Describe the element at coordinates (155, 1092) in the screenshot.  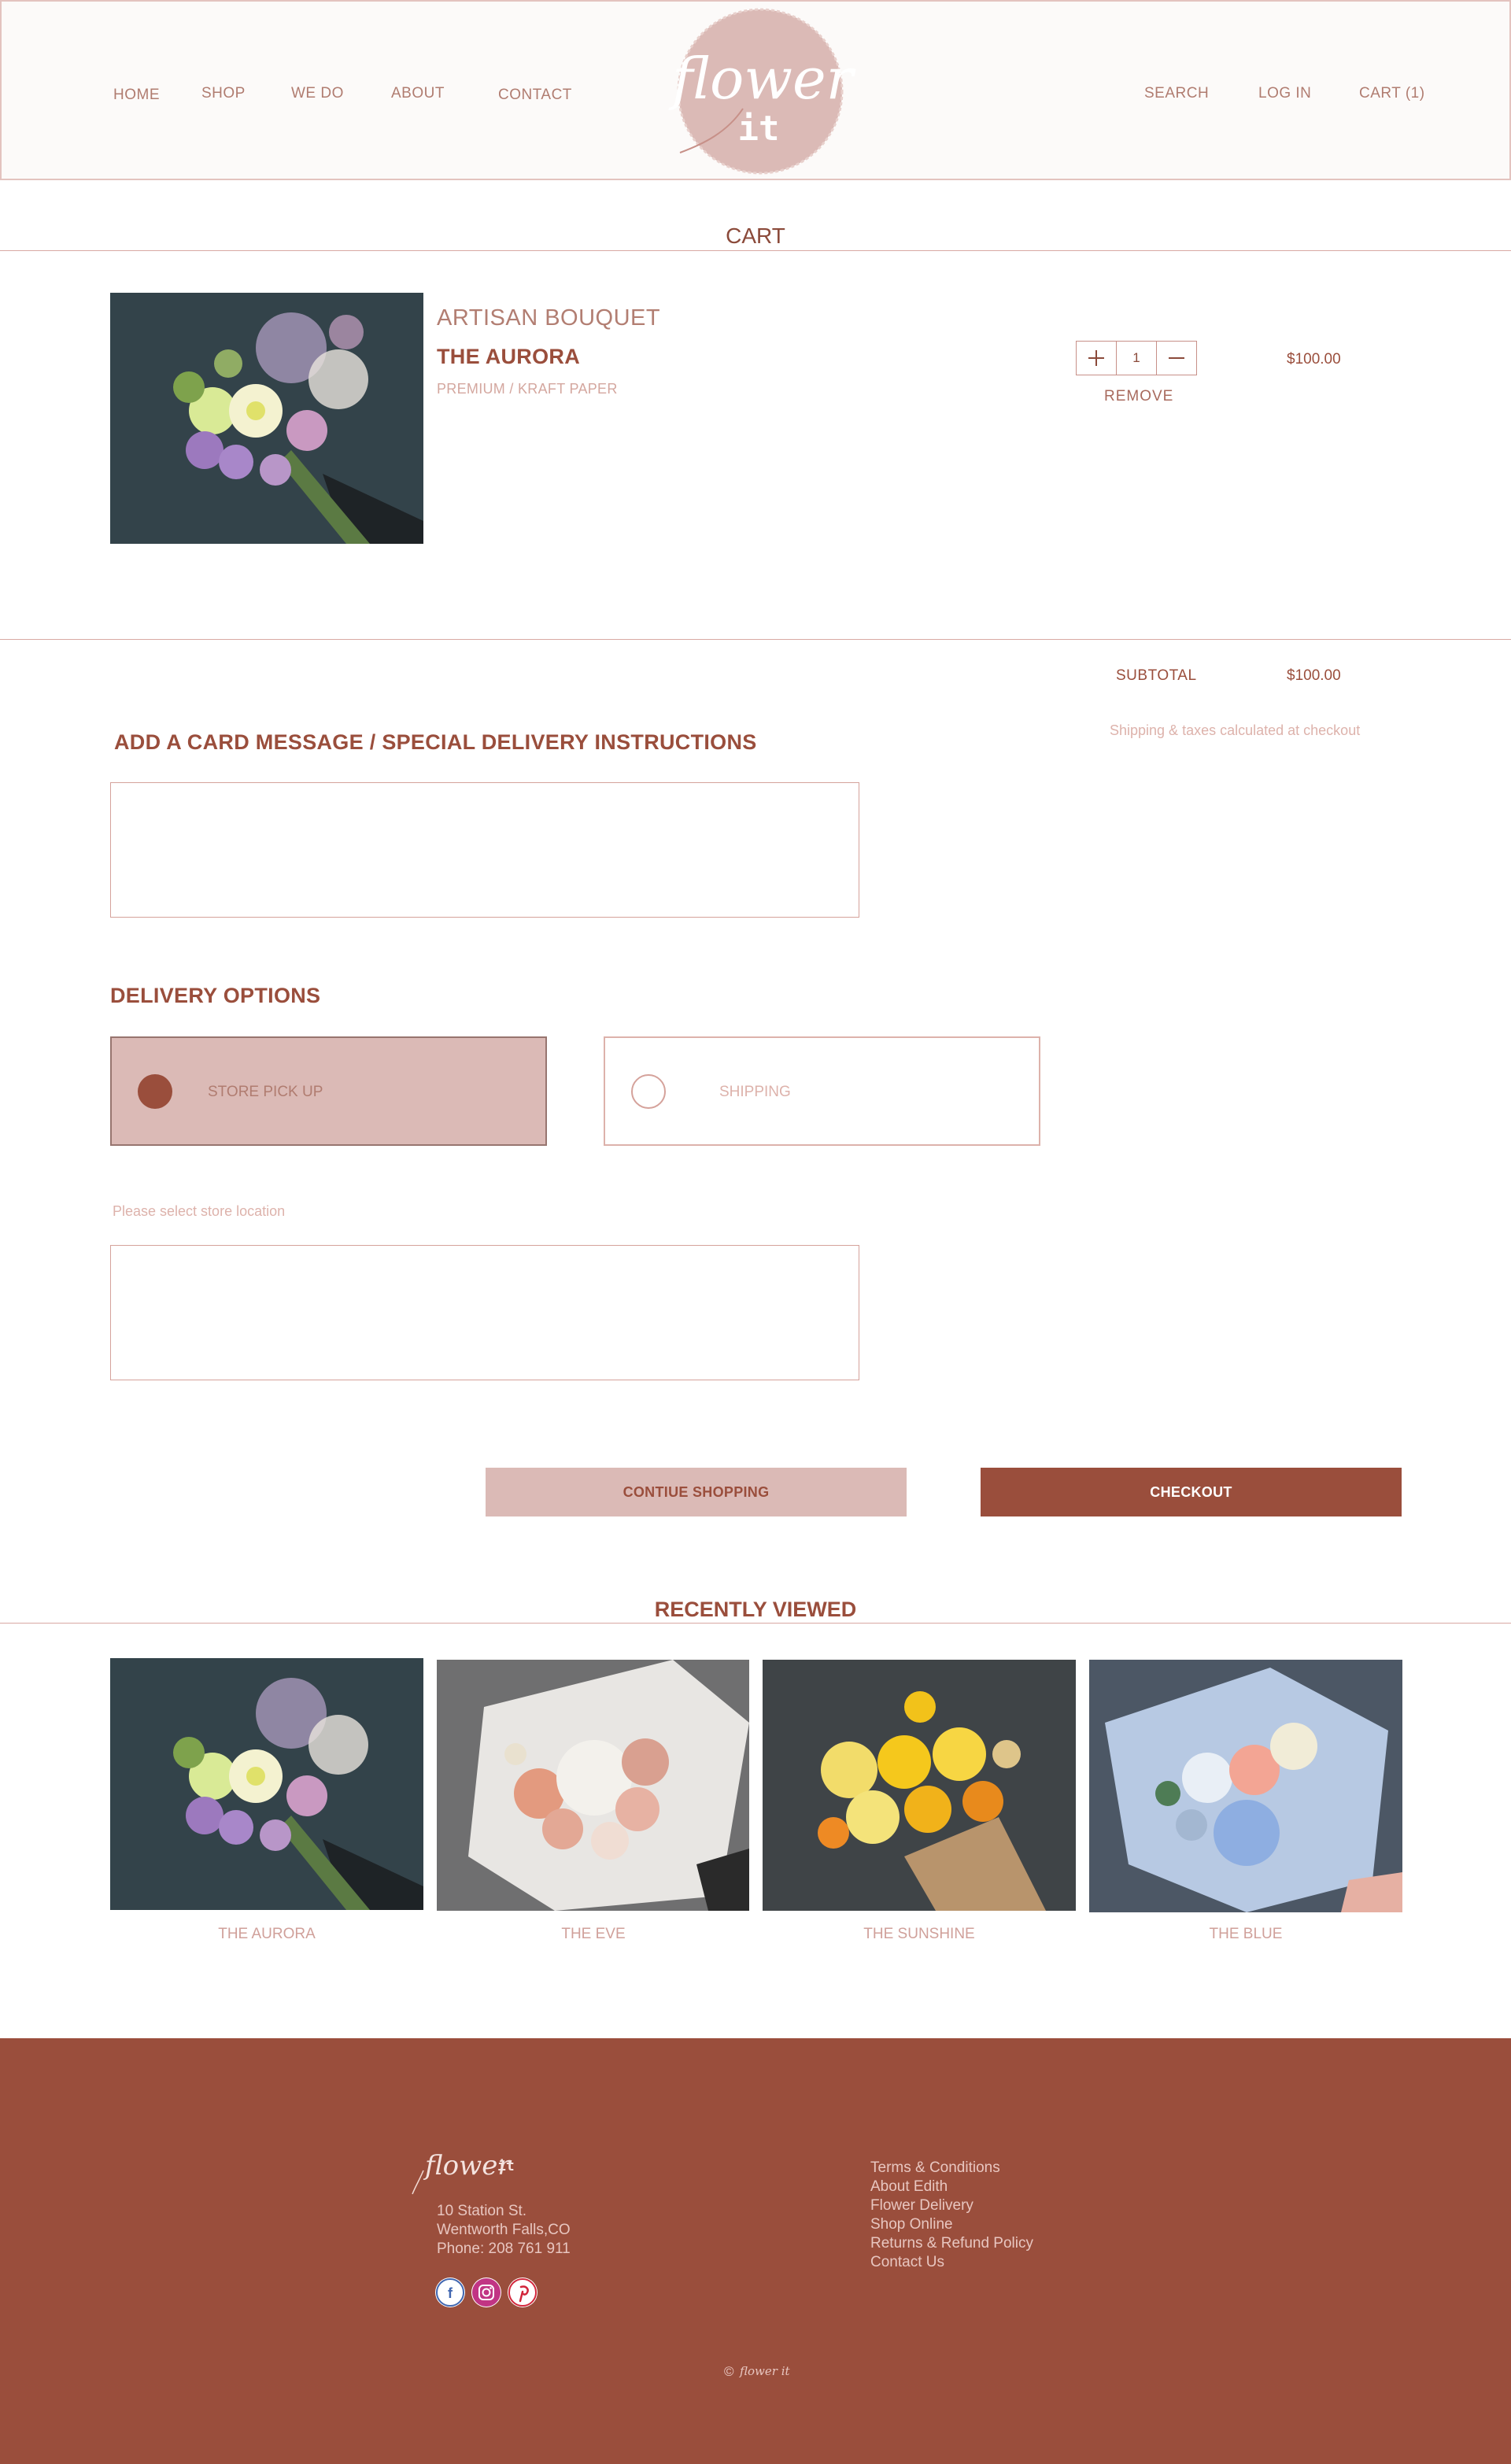
I see `radio-selected-icon` at that location.